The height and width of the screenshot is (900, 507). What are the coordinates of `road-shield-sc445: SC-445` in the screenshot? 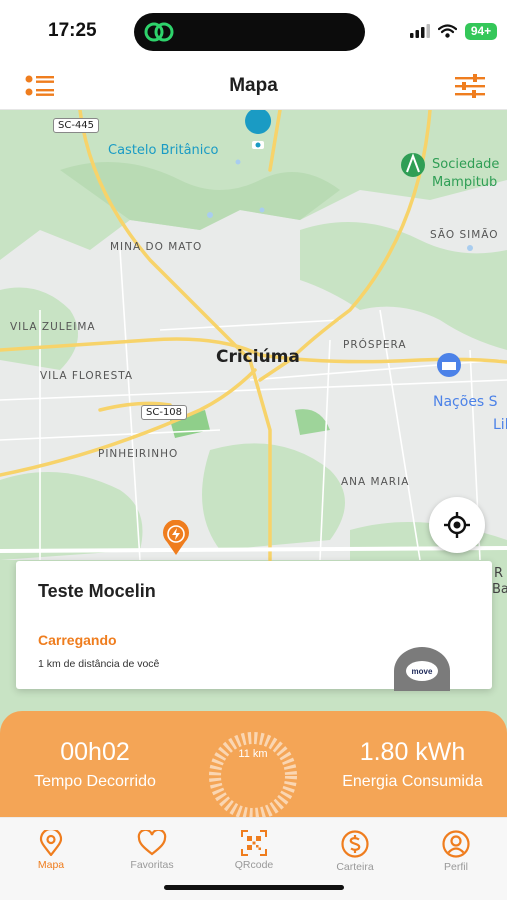 It's located at (76, 125).